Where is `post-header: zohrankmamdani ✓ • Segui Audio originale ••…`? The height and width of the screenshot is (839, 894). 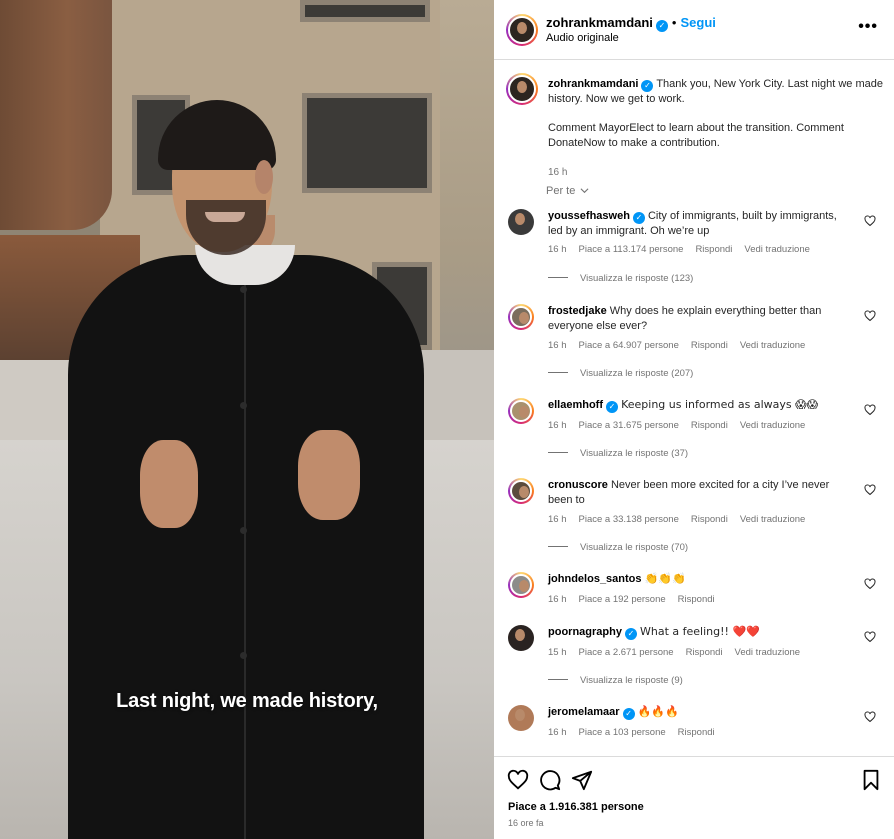 post-header: zohrankmamdani ✓ • Segui Audio originale ••… is located at coordinates (694, 30).